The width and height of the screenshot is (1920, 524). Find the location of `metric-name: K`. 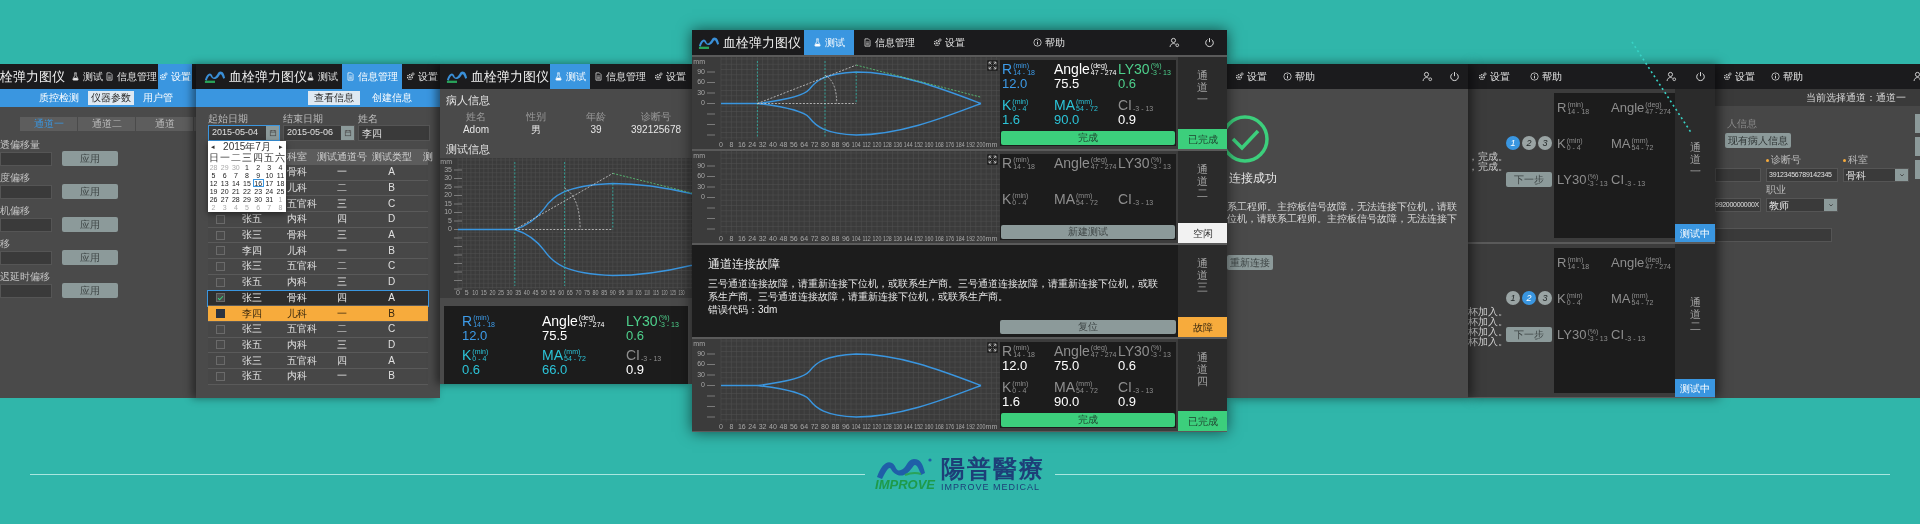

metric-name: K is located at coordinates (467, 355).